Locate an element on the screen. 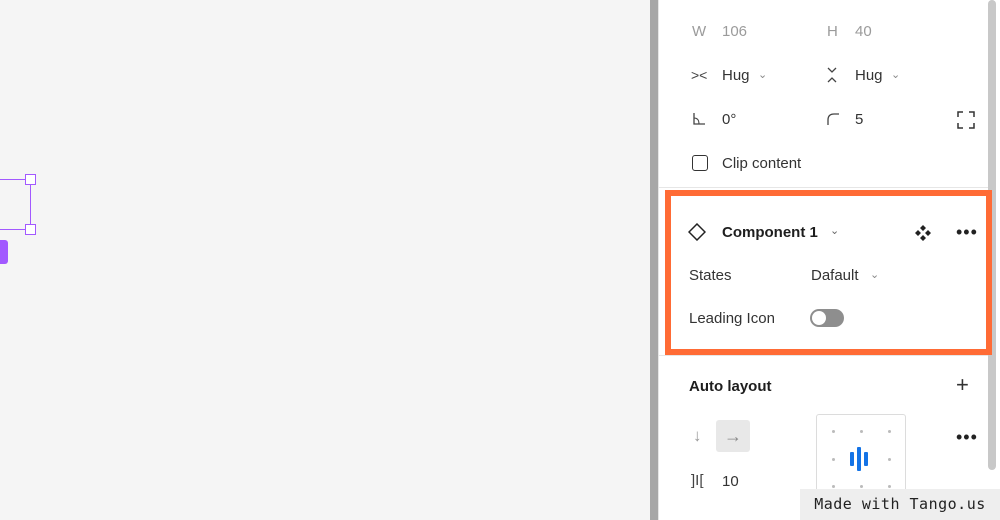  auto-layout-title: Auto layout is located at coordinates (730, 386).